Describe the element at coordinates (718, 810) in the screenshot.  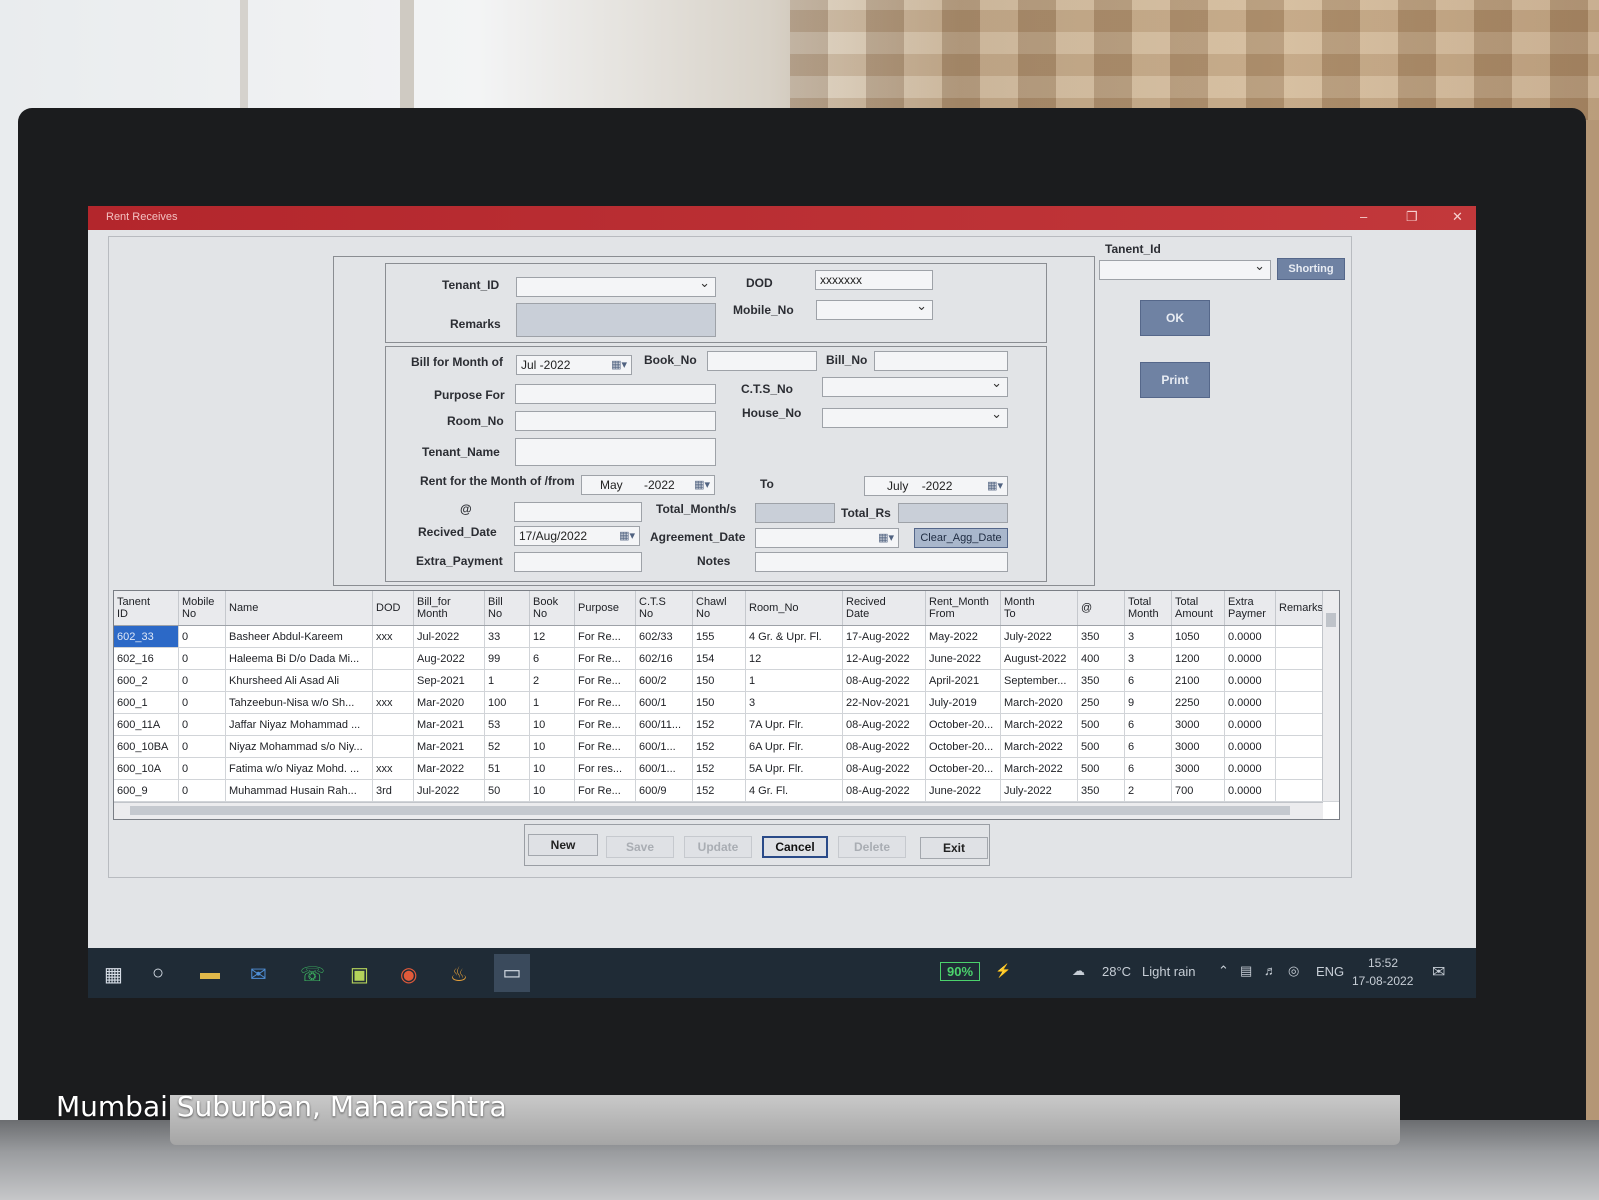
I see `horizontal-scrollbar` at that location.